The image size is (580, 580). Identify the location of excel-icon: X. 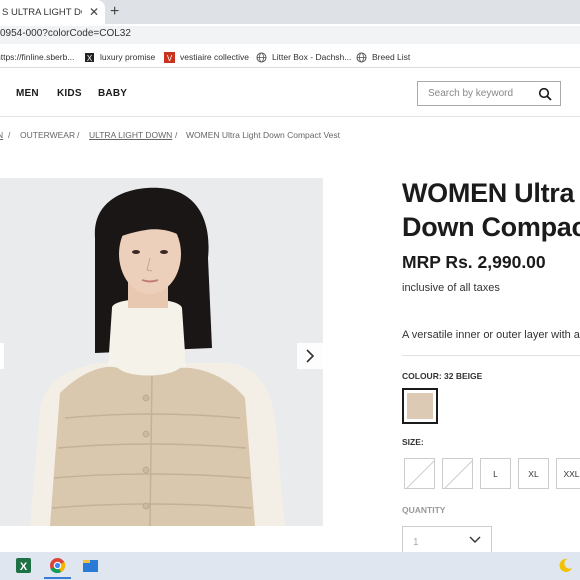
(23, 565).